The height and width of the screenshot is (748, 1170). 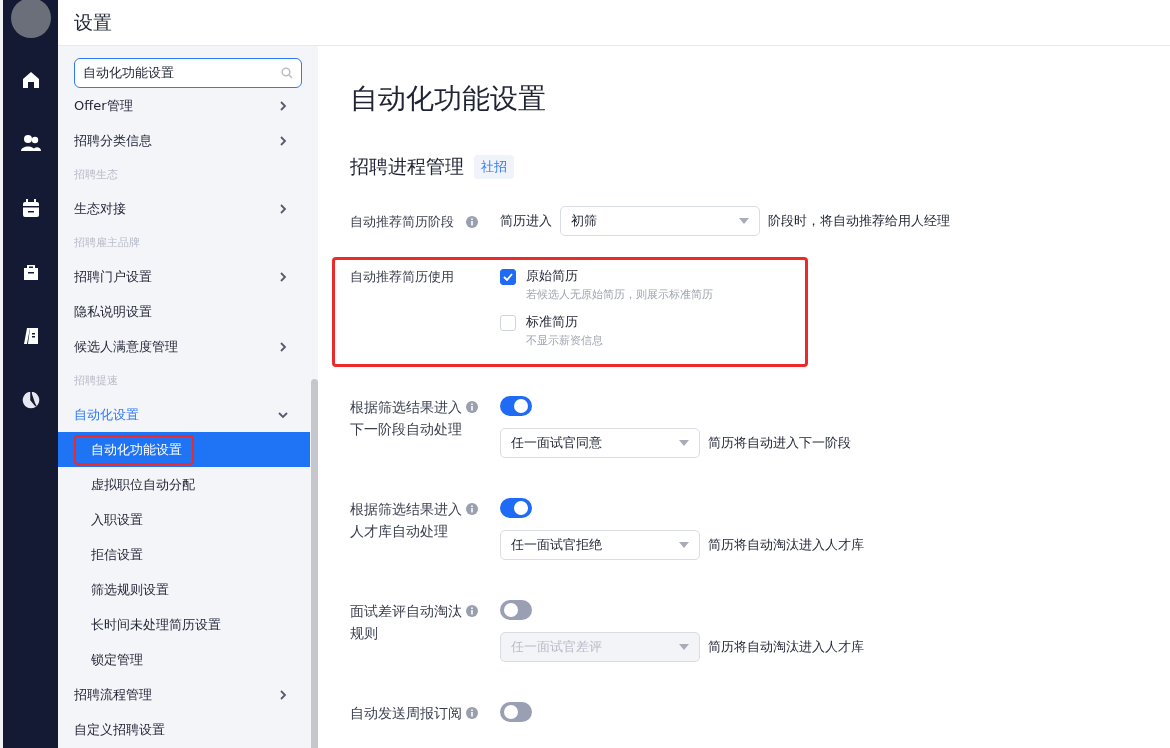 I want to click on sidebar-item: 生态对接, so click(x=184, y=208).